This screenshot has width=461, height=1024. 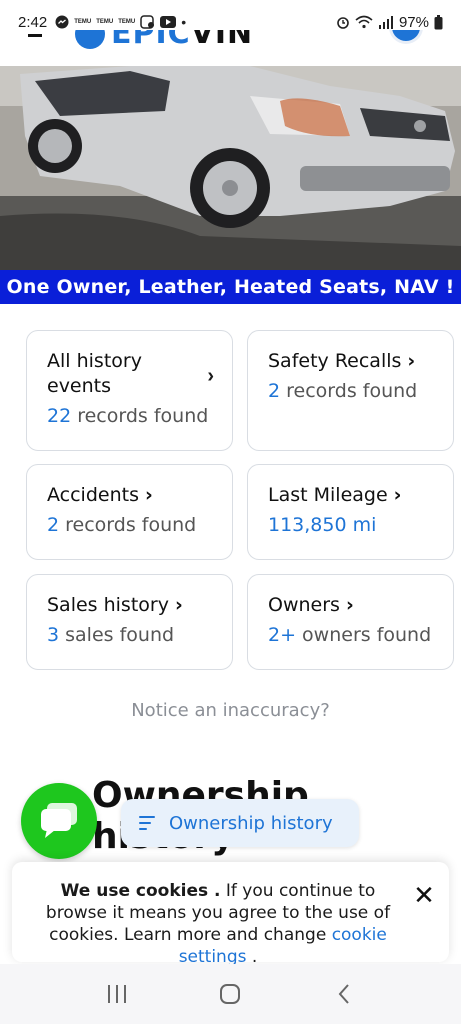 I want to click on card-safety-recalls: Safety Recalls › 2 records found, so click(x=350, y=390).